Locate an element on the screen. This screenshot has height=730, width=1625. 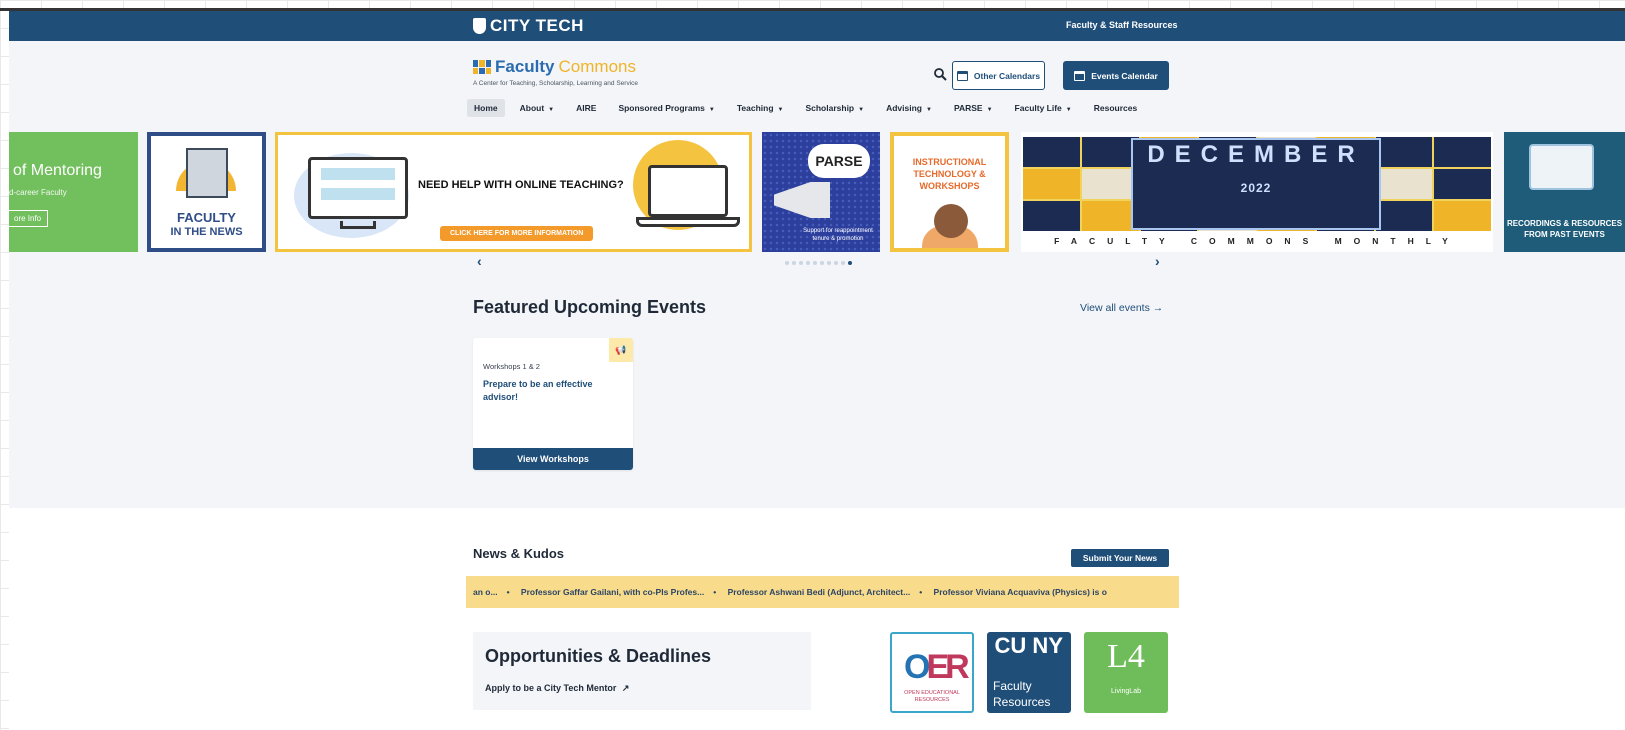
nav-item-teaching: Teaching ▼ is located at coordinates (760, 108).